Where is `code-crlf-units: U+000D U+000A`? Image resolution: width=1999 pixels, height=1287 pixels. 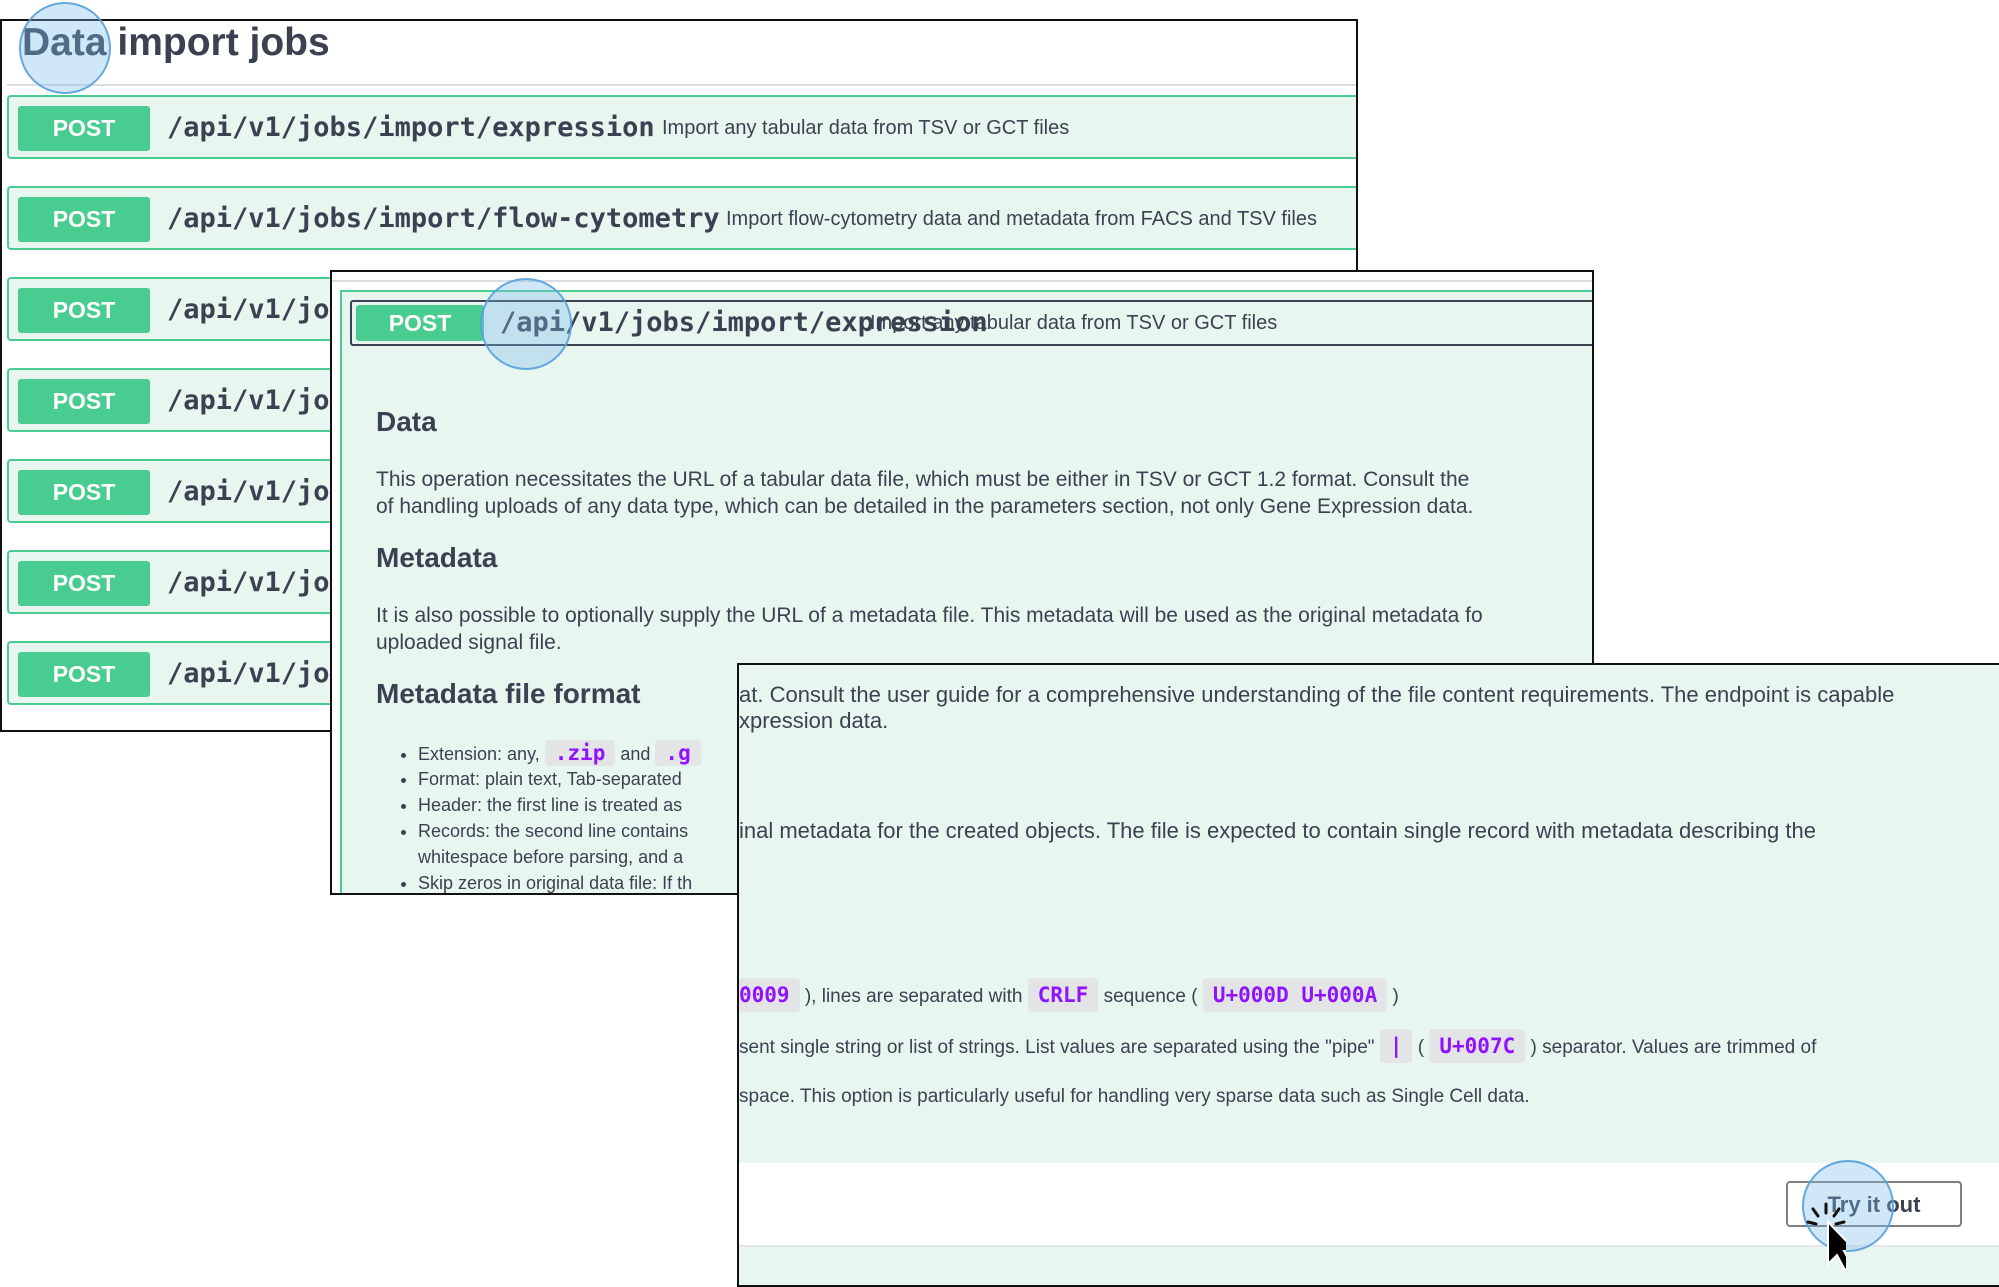 code-crlf-units: U+000D U+000A is located at coordinates (1295, 995).